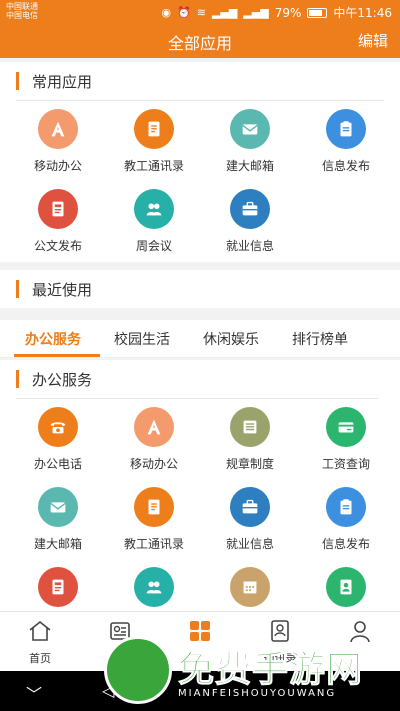  Describe the element at coordinates (40, 633) in the screenshot. I see `home-icon` at that location.